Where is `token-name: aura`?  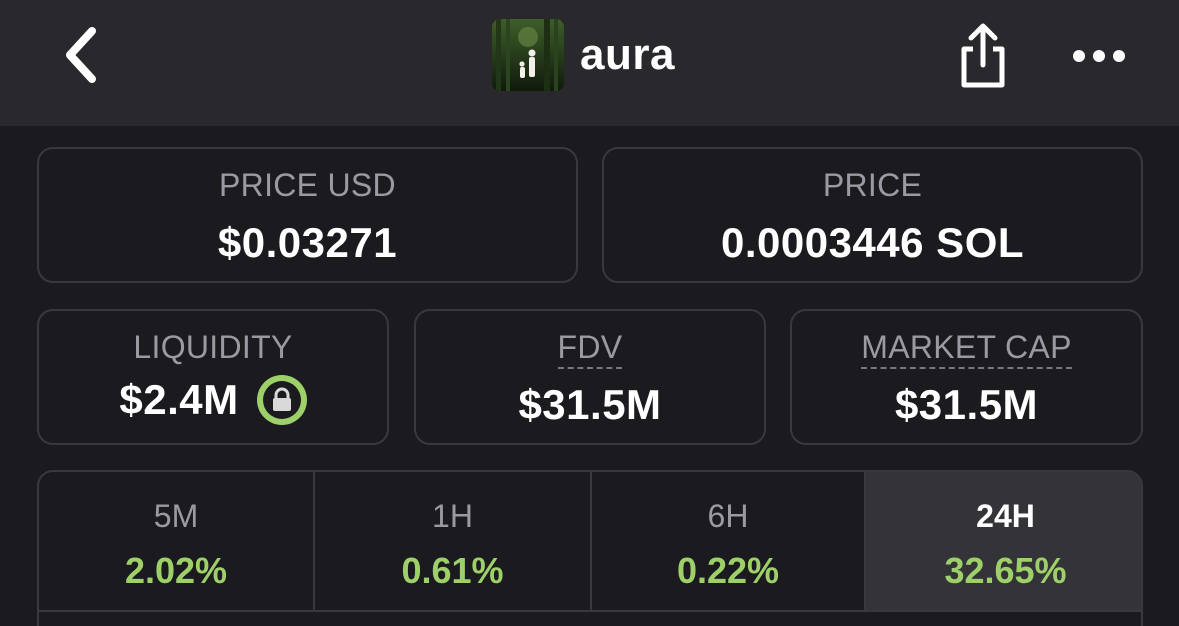 token-name: aura is located at coordinates (627, 54).